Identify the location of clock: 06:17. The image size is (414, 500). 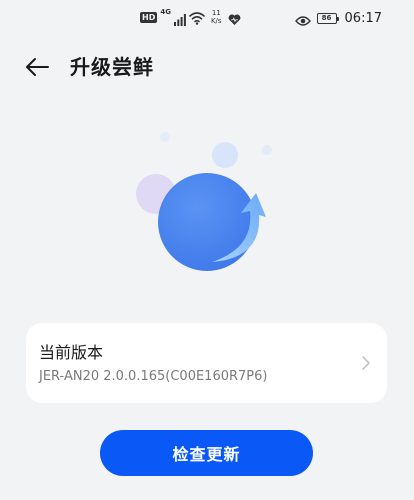
(363, 18).